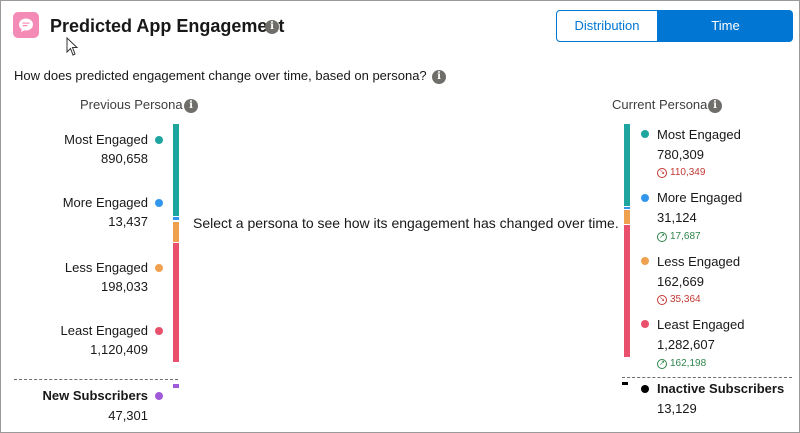 The height and width of the screenshot is (433, 800). What do you see at coordinates (607, 26) in the screenshot?
I see `distribution-tab: Distribution` at bounding box center [607, 26].